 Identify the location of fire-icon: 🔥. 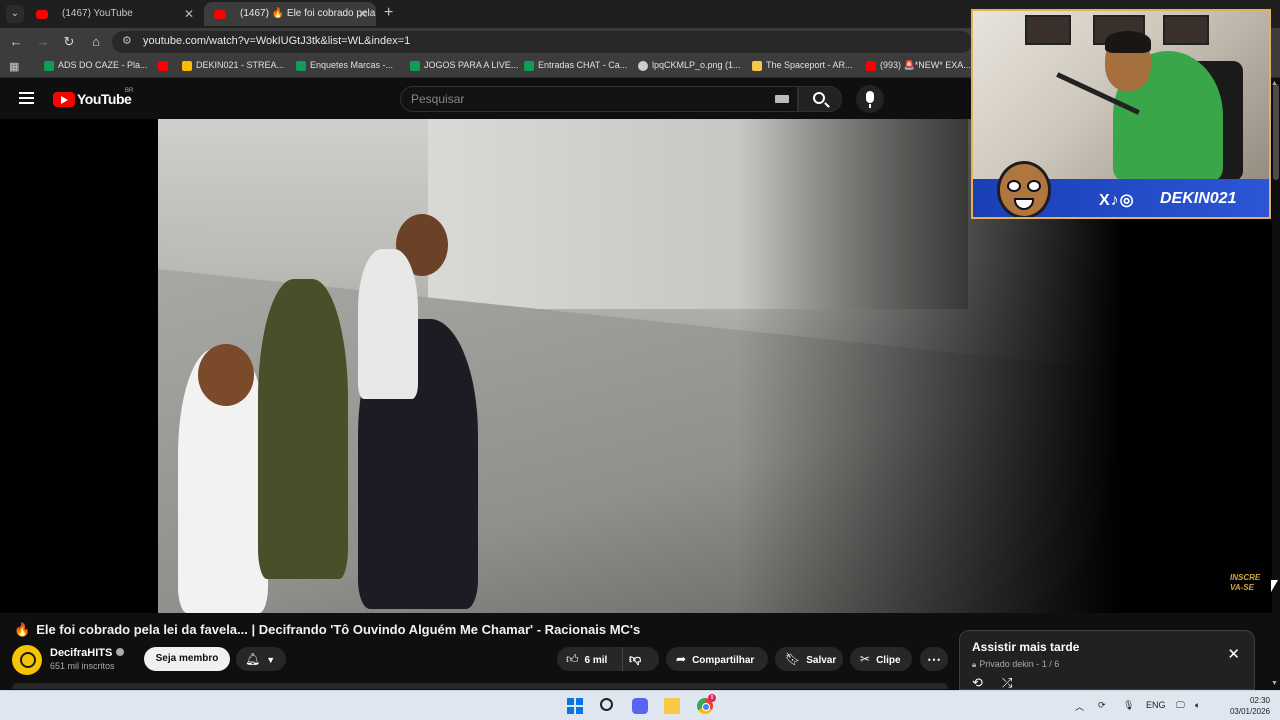
(22, 629).